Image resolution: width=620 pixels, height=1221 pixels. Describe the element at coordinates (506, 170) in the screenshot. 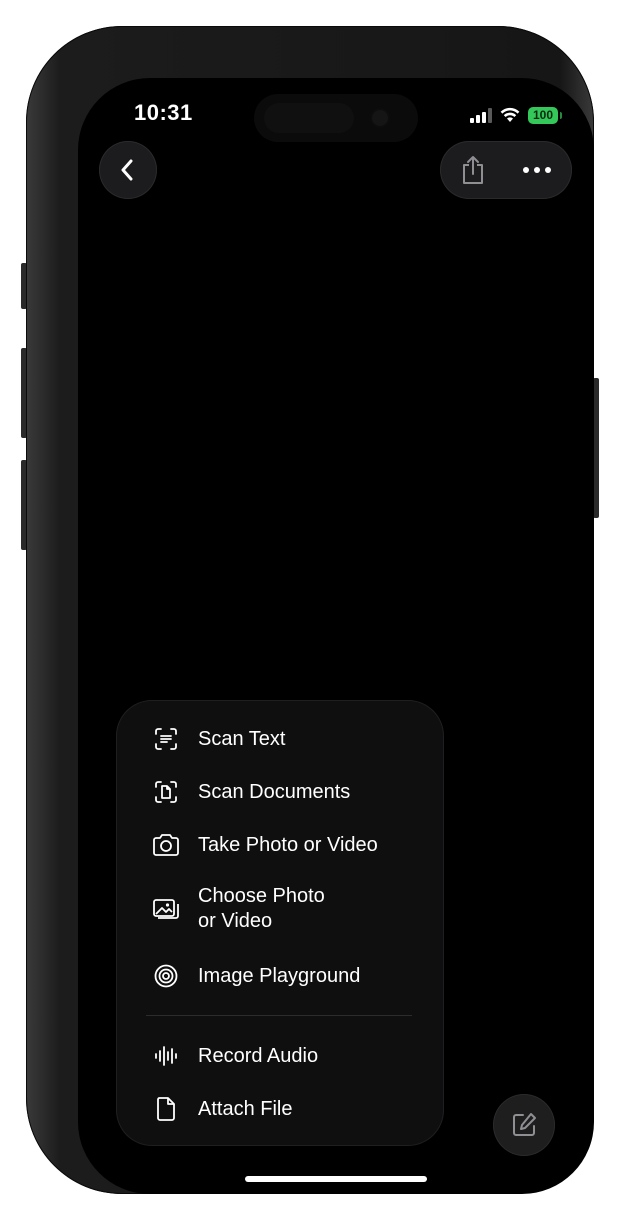

I see `toolbar-actions` at that location.